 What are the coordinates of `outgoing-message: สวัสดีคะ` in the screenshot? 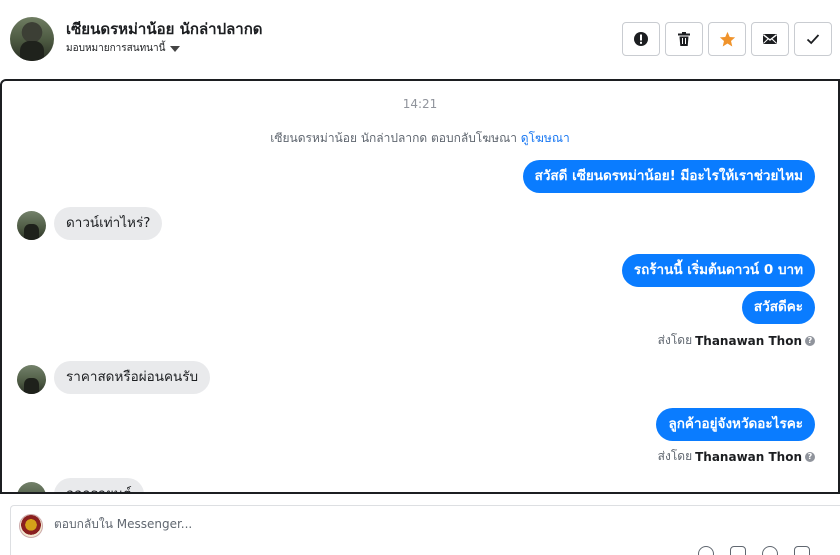 It's located at (778, 307).